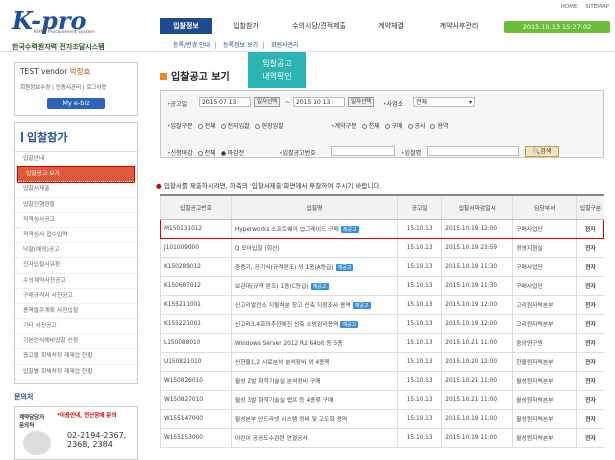 The height and width of the screenshot is (460, 615). What do you see at coordinates (314, 324) in the screenshot?
I see `bid-name-cell: 신고리3,4호의추진에진 신축 소방감리용역 재공고` at bounding box center [314, 324].